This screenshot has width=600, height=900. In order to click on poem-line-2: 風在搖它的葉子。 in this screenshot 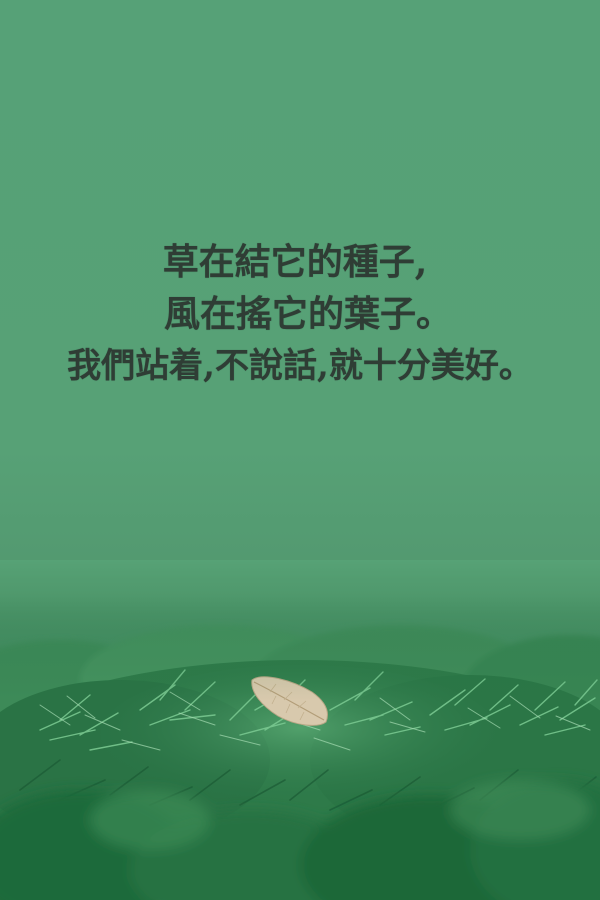, I will do `click(307, 314)`.